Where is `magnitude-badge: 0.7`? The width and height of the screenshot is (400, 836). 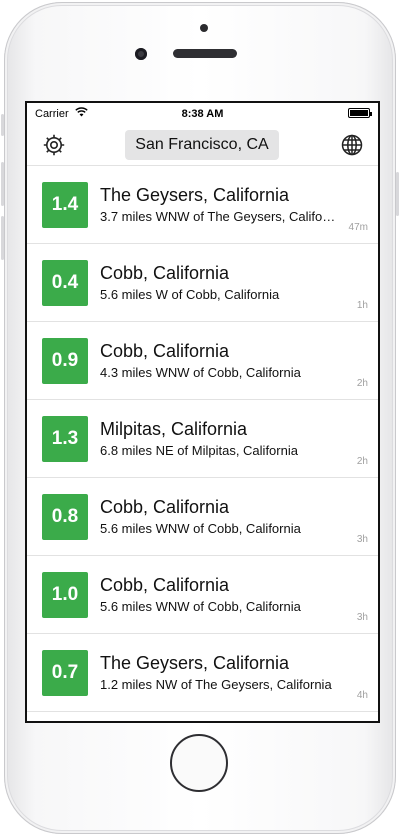
magnitude-badge: 0.7 is located at coordinates (65, 673).